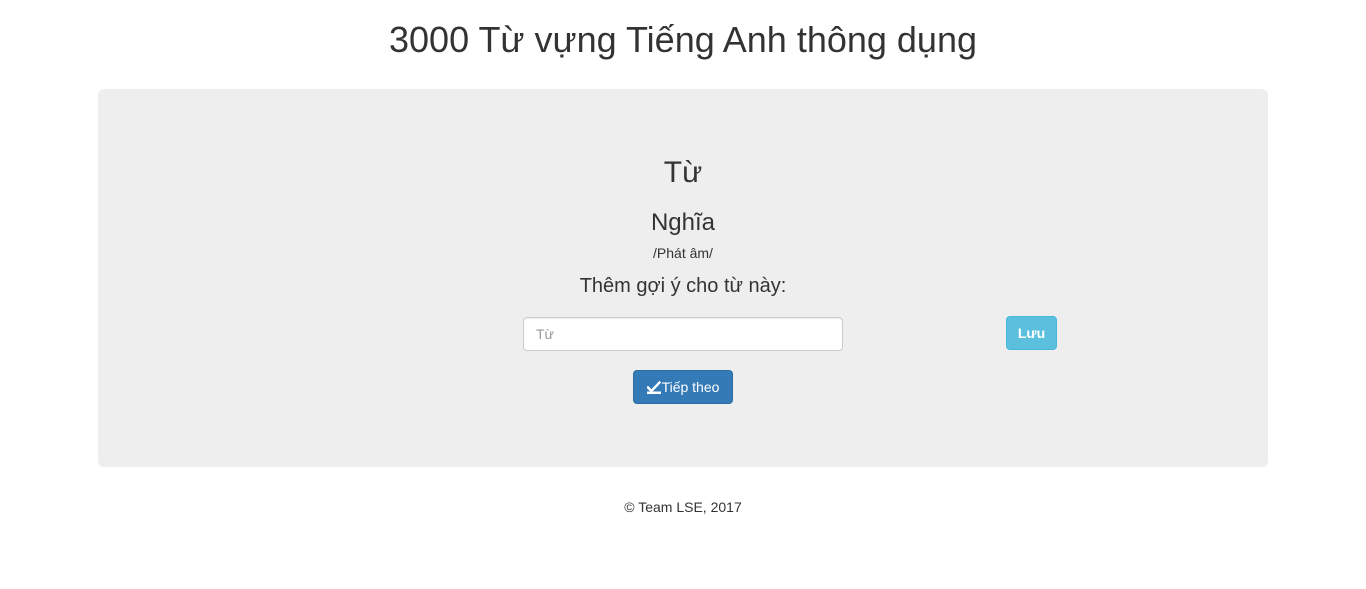 The image size is (1366, 589). Describe the element at coordinates (683, 39) in the screenshot. I see `page-title: 3000 Từ vựng Tiếng Anh thông dụng` at that location.